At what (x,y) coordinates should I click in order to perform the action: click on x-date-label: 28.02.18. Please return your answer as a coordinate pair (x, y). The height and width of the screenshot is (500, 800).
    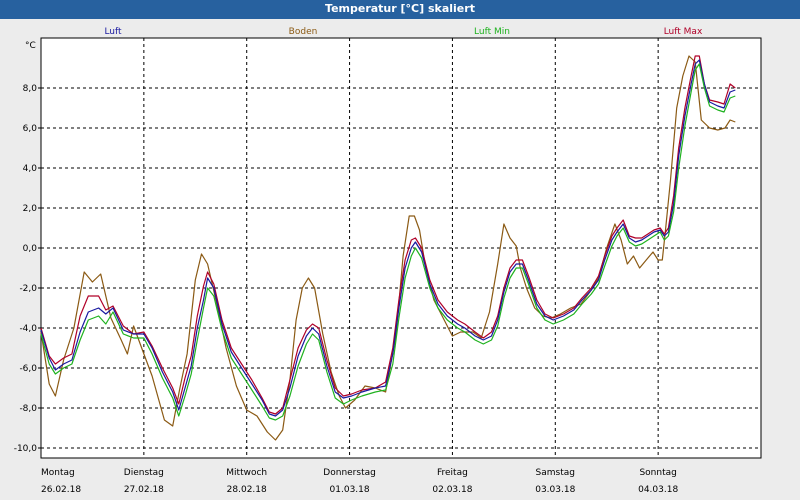
    Looking at the image, I should click on (247, 490).